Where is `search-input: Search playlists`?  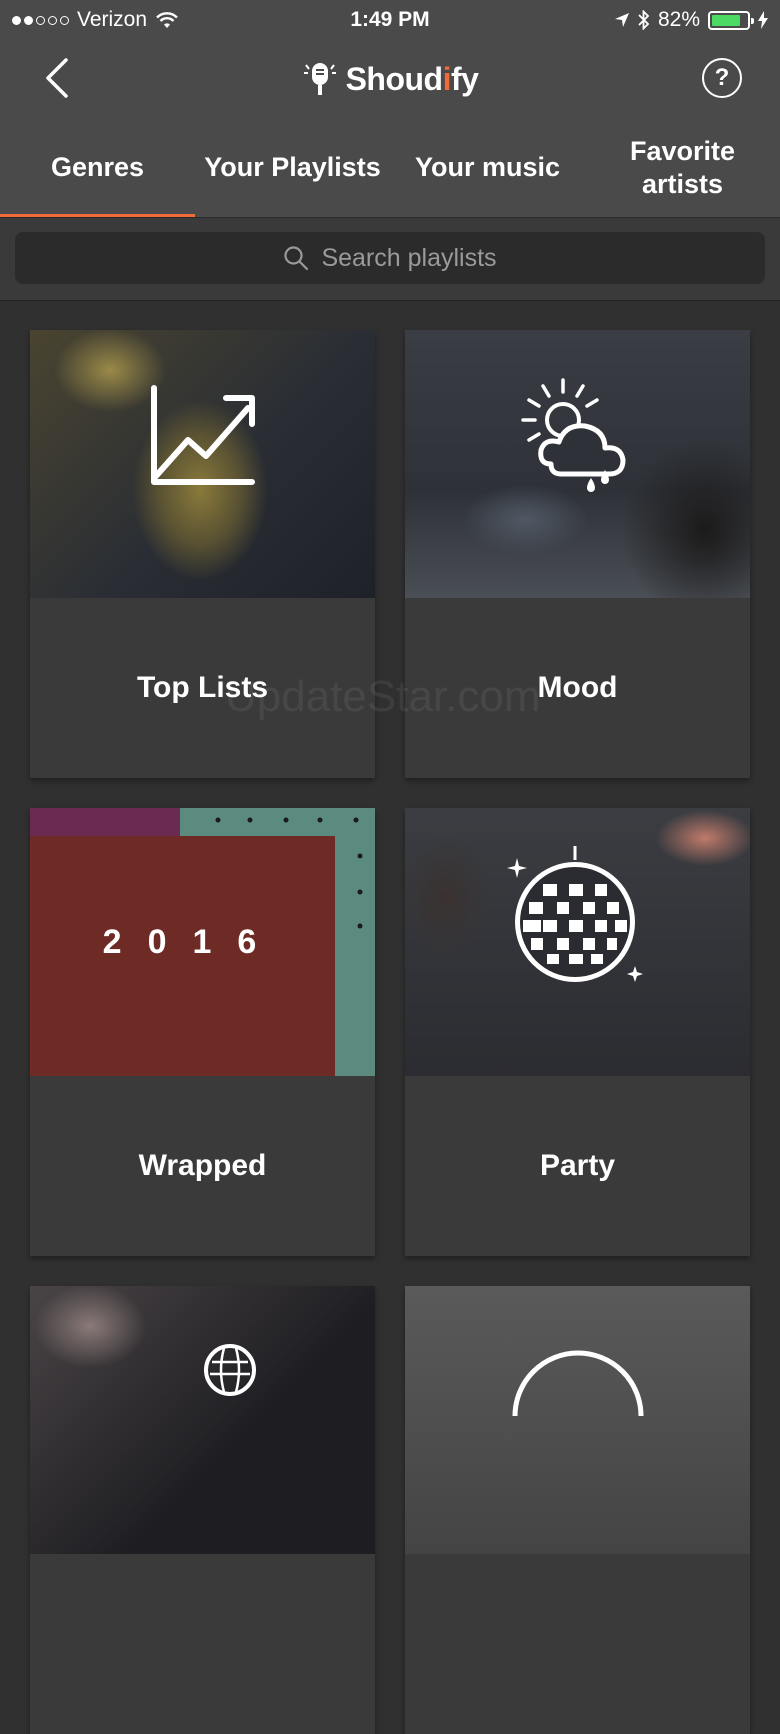
search-input: Search playlists is located at coordinates (390, 258).